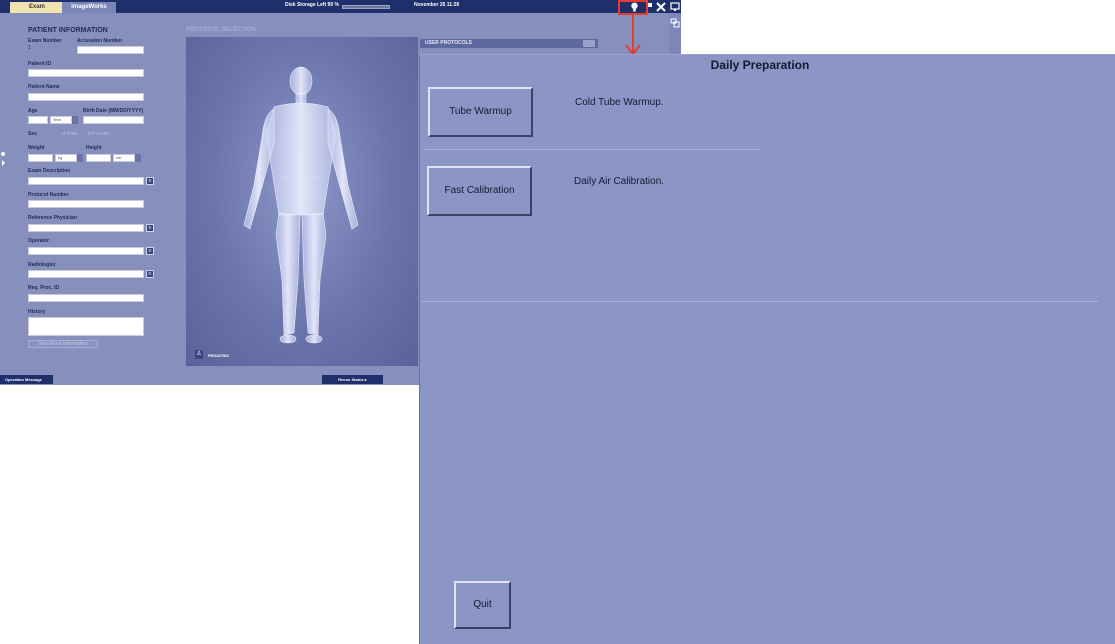  I want to click on play-icon: ▸, so click(365, 379).